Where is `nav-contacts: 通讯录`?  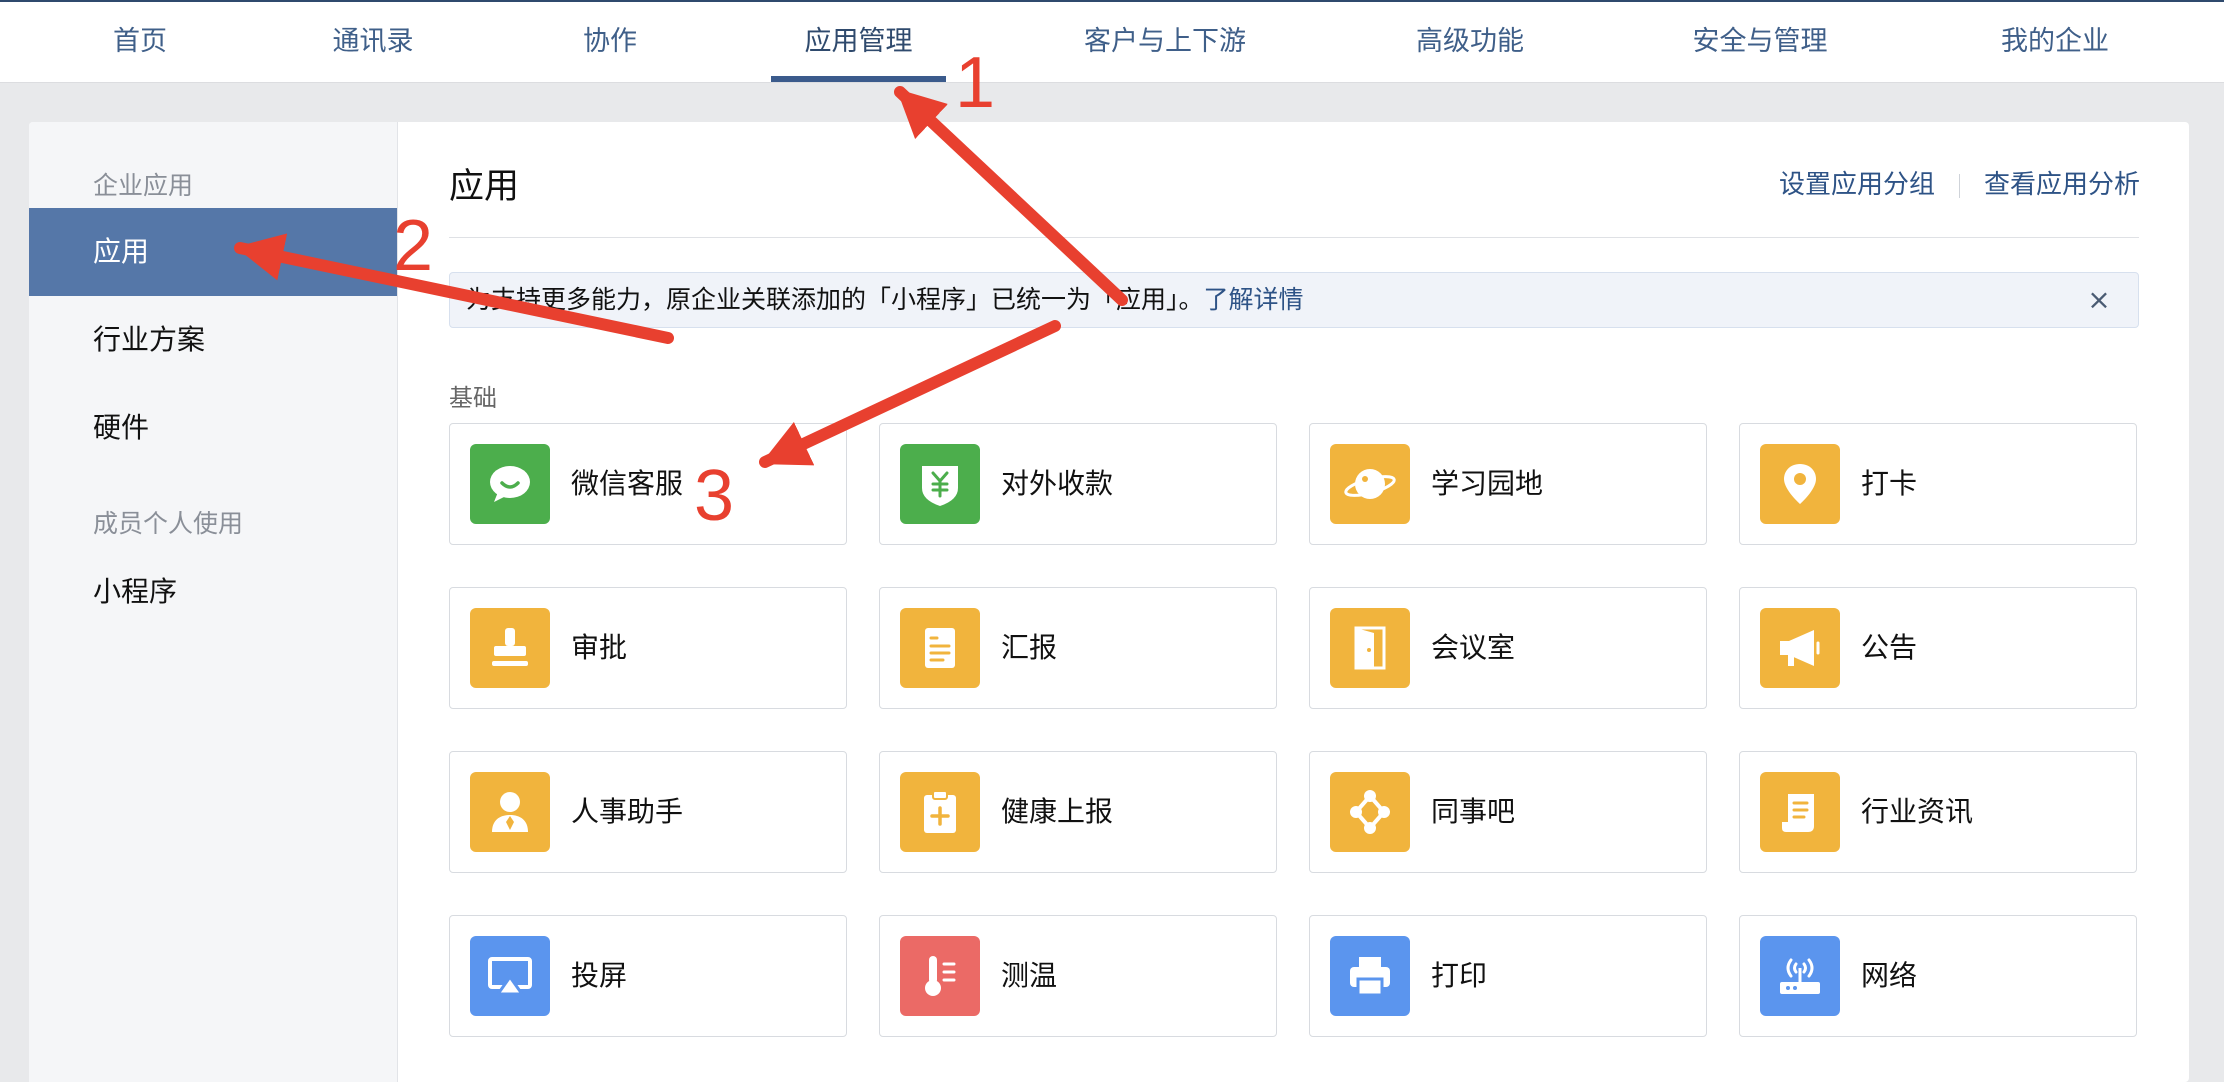 nav-contacts: 通讯录 is located at coordinates (373, 42).